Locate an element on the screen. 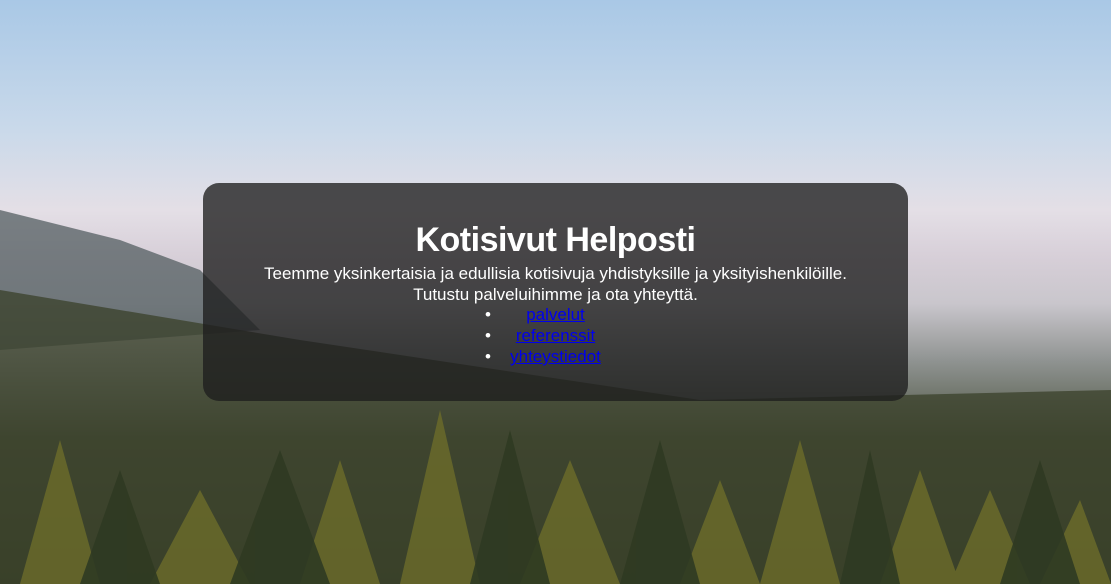 The image size is (1111, 584). nav-item-referenssit: referenssit is located at coordinates (555, 335).